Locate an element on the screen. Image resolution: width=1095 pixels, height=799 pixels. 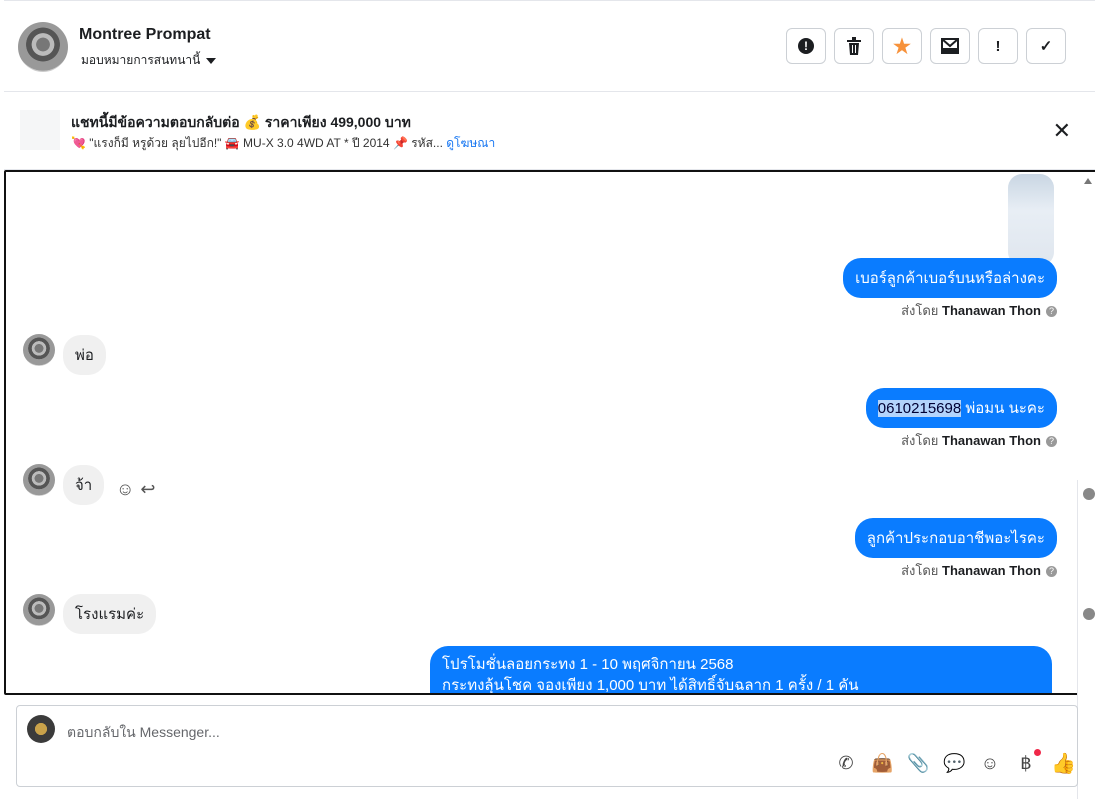
payment-icon: ฿ is located at coordinates (1028, 761).